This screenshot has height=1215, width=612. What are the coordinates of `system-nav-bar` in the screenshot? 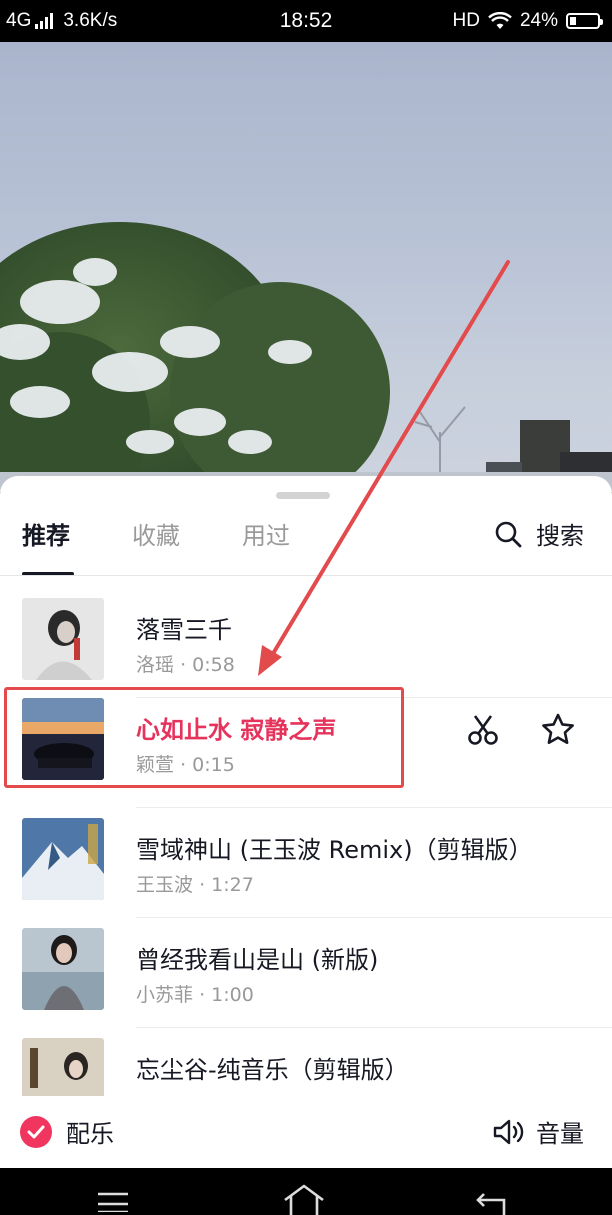 It's located at (306, 1191).